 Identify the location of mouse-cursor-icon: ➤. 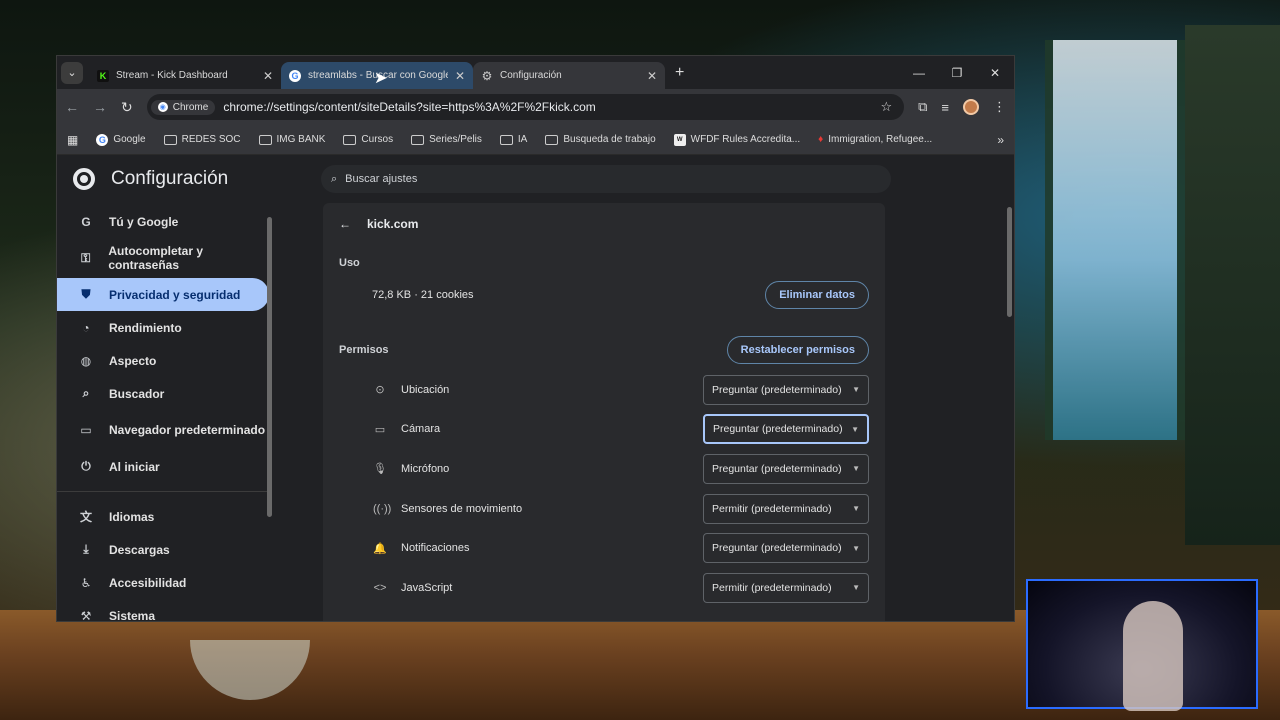
(381, 78).